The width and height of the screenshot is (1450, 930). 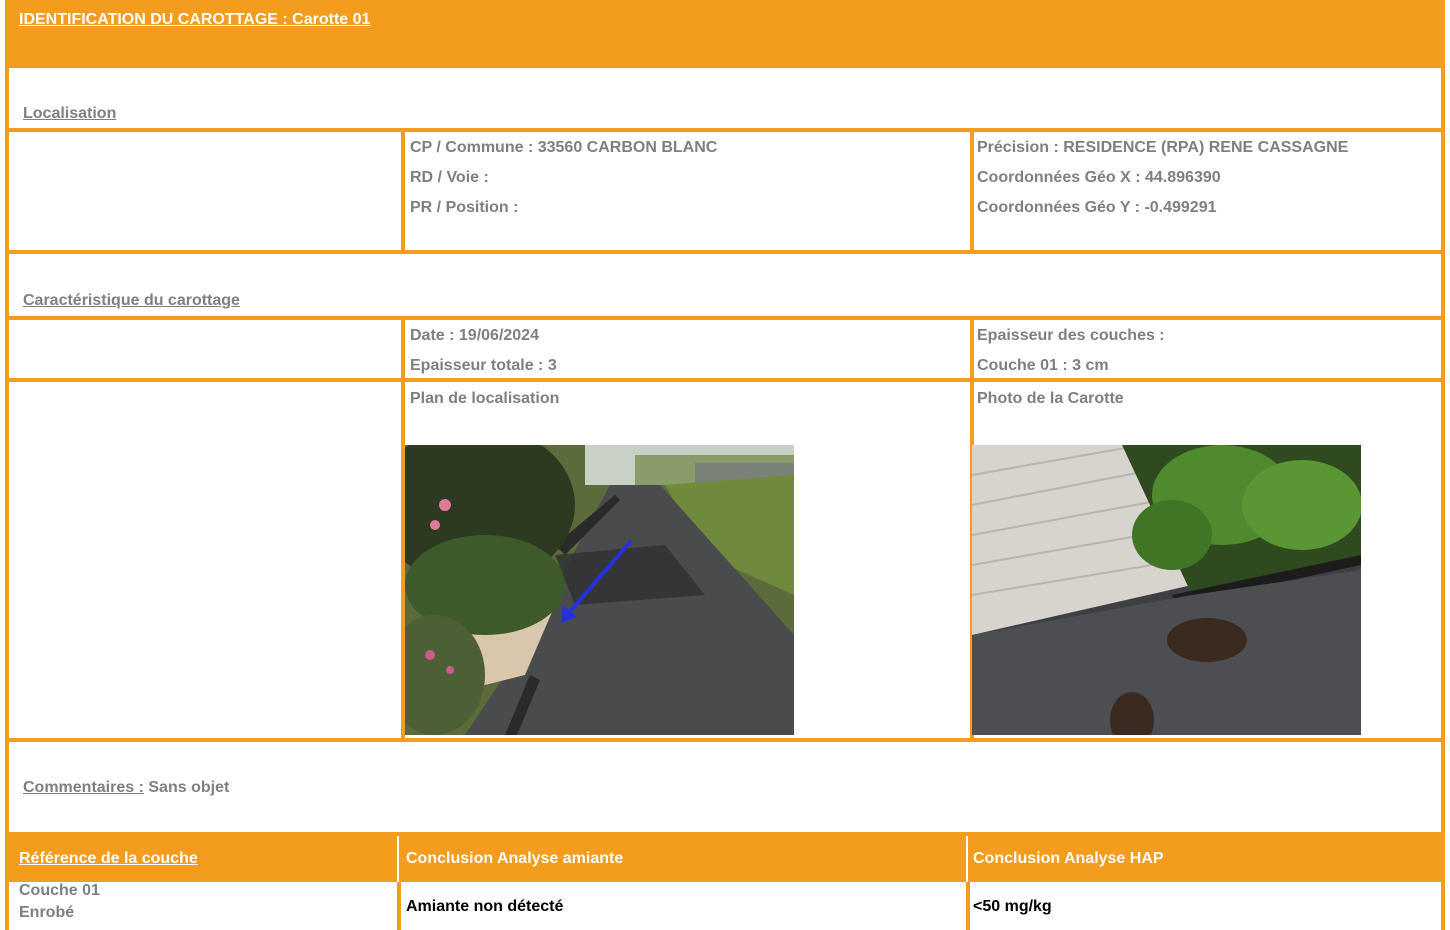 I want to click on commentaires: Commentaires : Sans objet, so click(x=126, y=788).